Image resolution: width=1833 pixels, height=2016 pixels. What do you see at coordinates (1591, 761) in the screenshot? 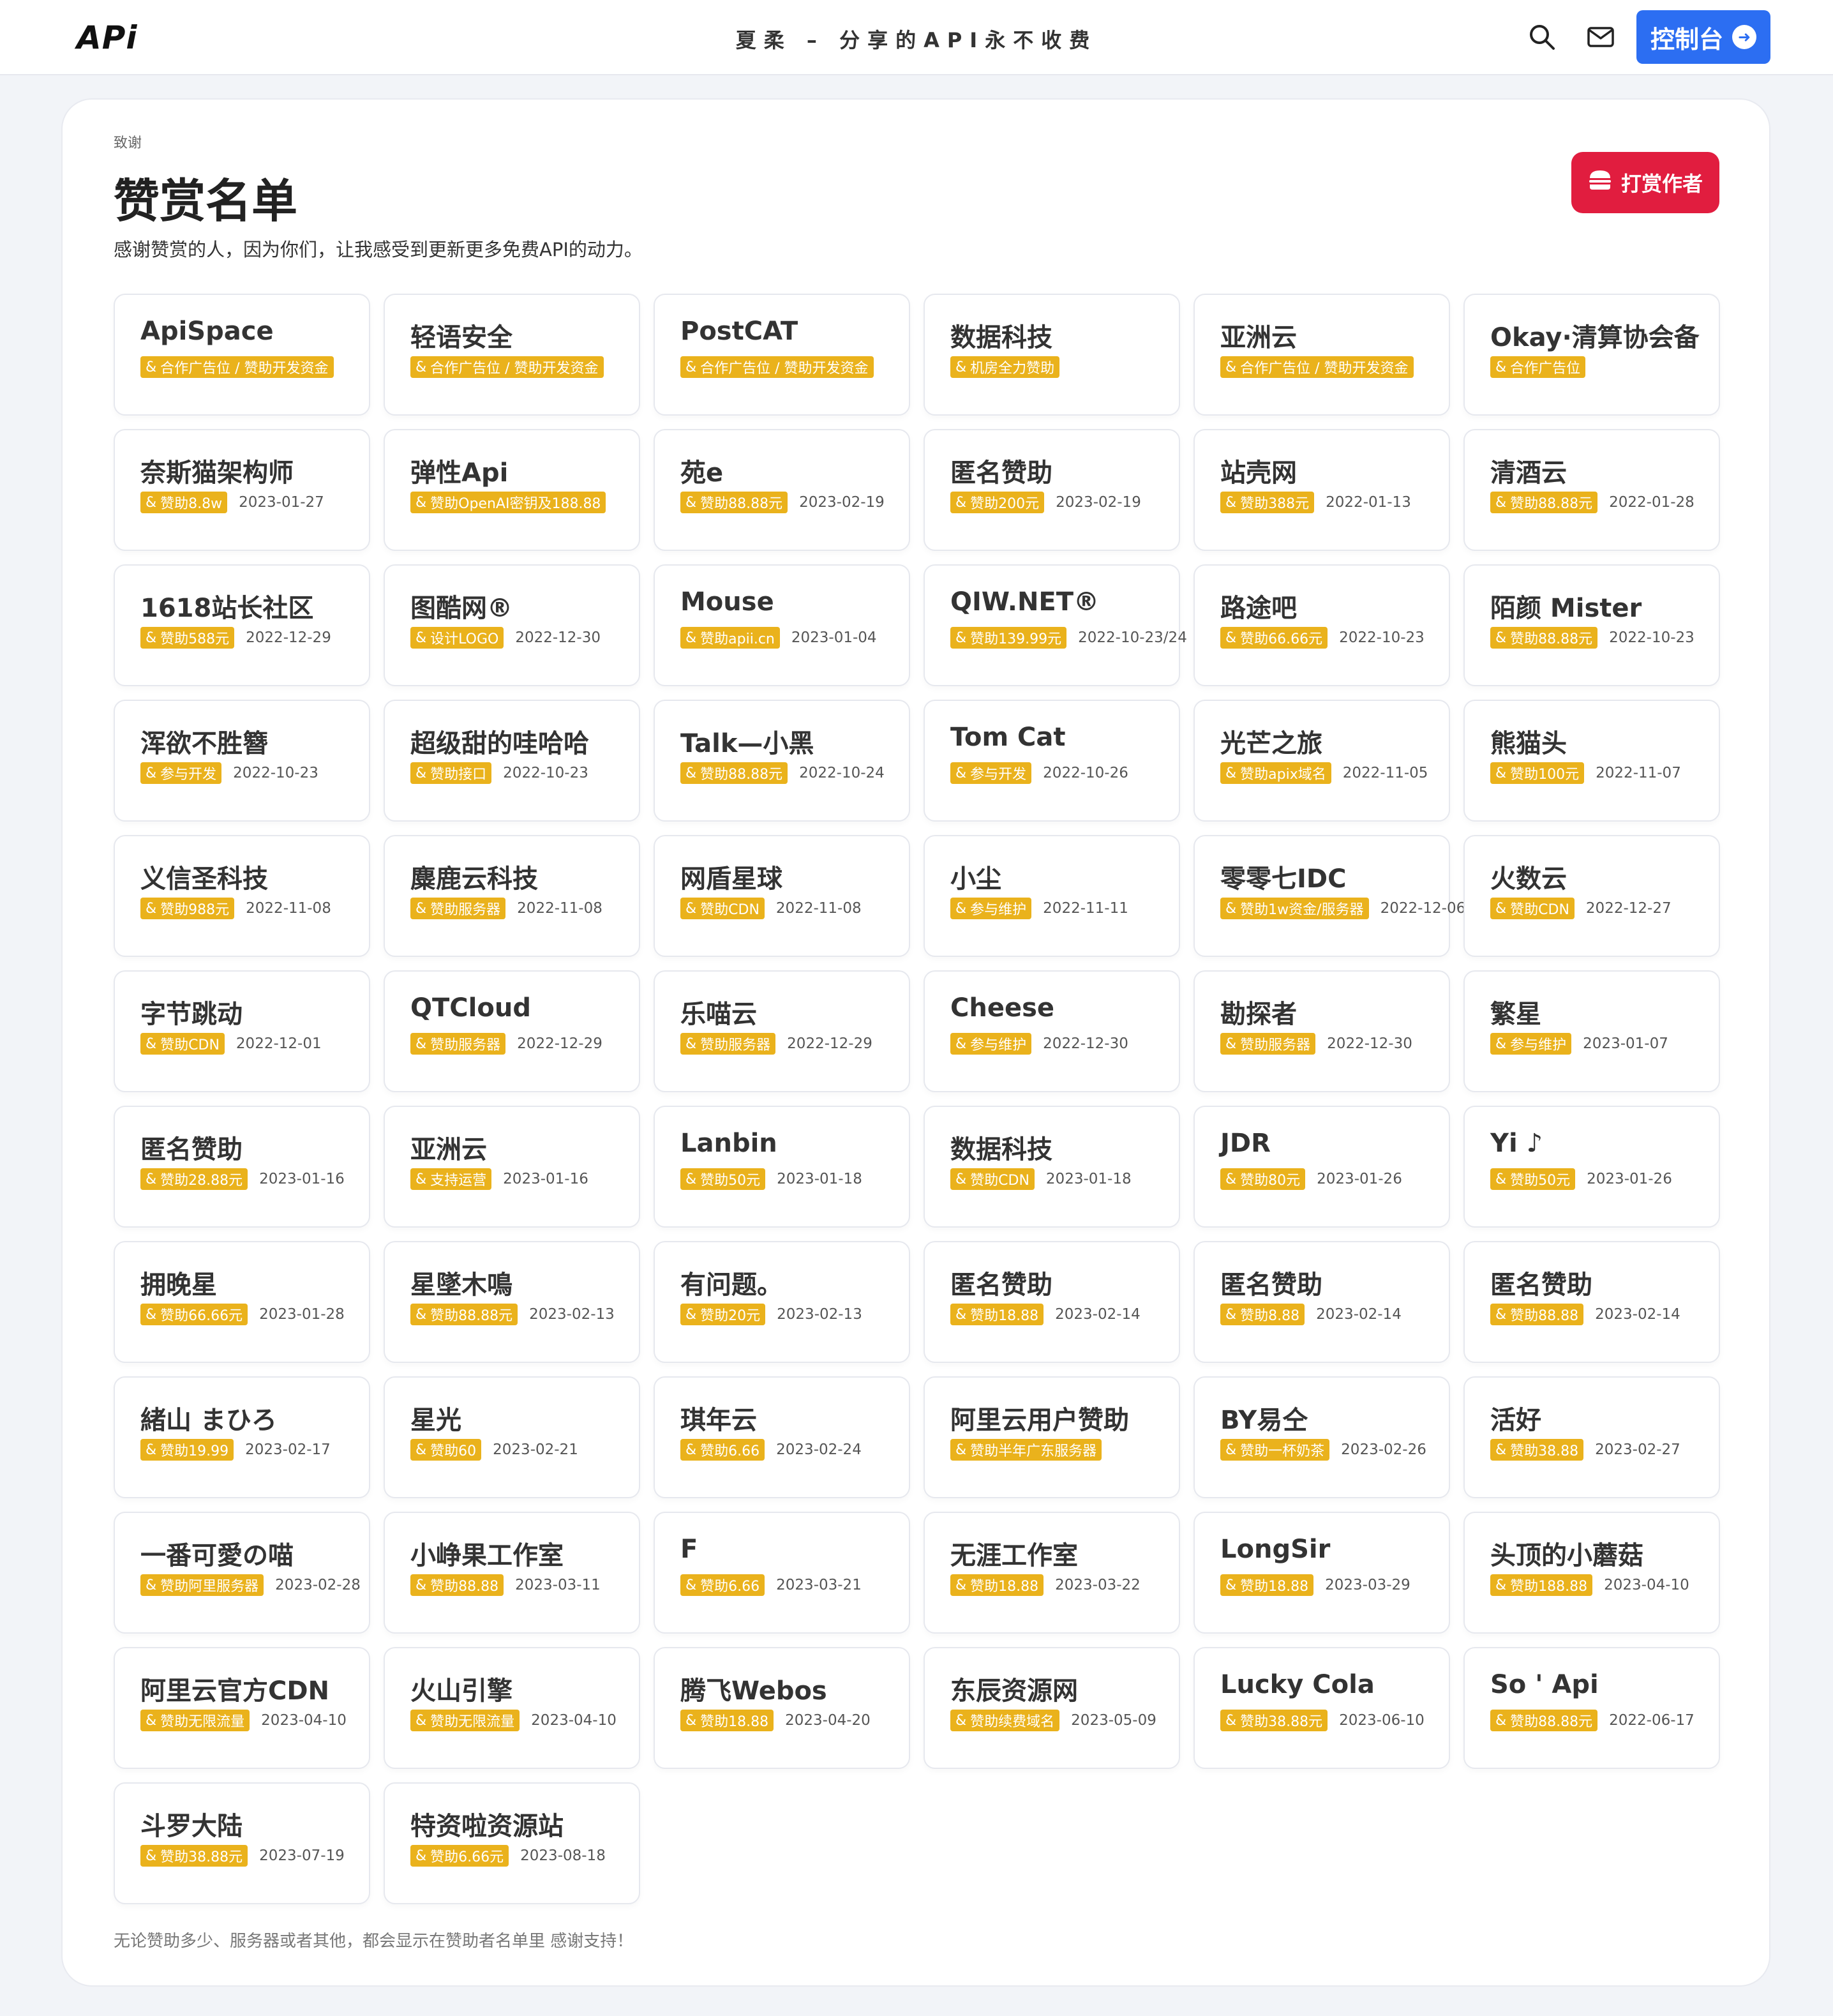
I see `sponsor-card: 熊猫头 & 赞助100元 2022-11-07` at bounding box center [1591, 761].